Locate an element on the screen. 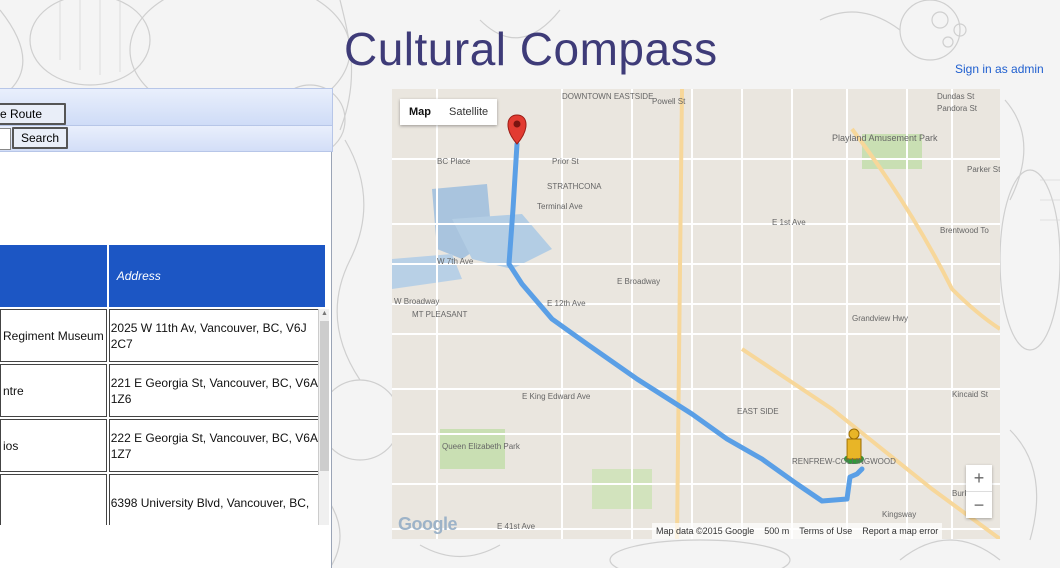 Image resolution: width=1060 pixels, height=568 pixels. scroll-up-arrow-icon: ▲ is located at coordinates (324, 313).